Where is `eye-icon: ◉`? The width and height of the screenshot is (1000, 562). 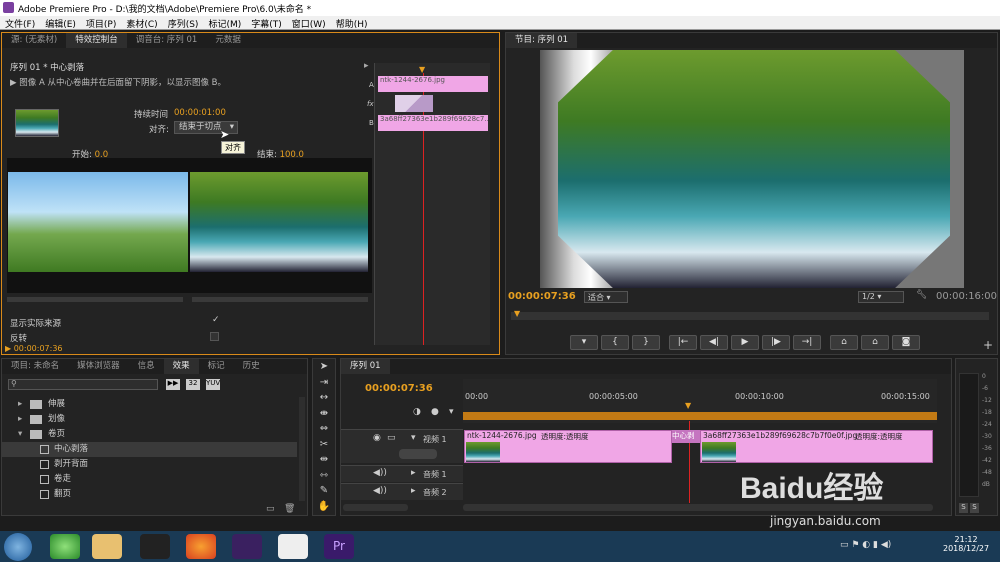 eye-icon: ◉ is located at coordinates (377, 438).